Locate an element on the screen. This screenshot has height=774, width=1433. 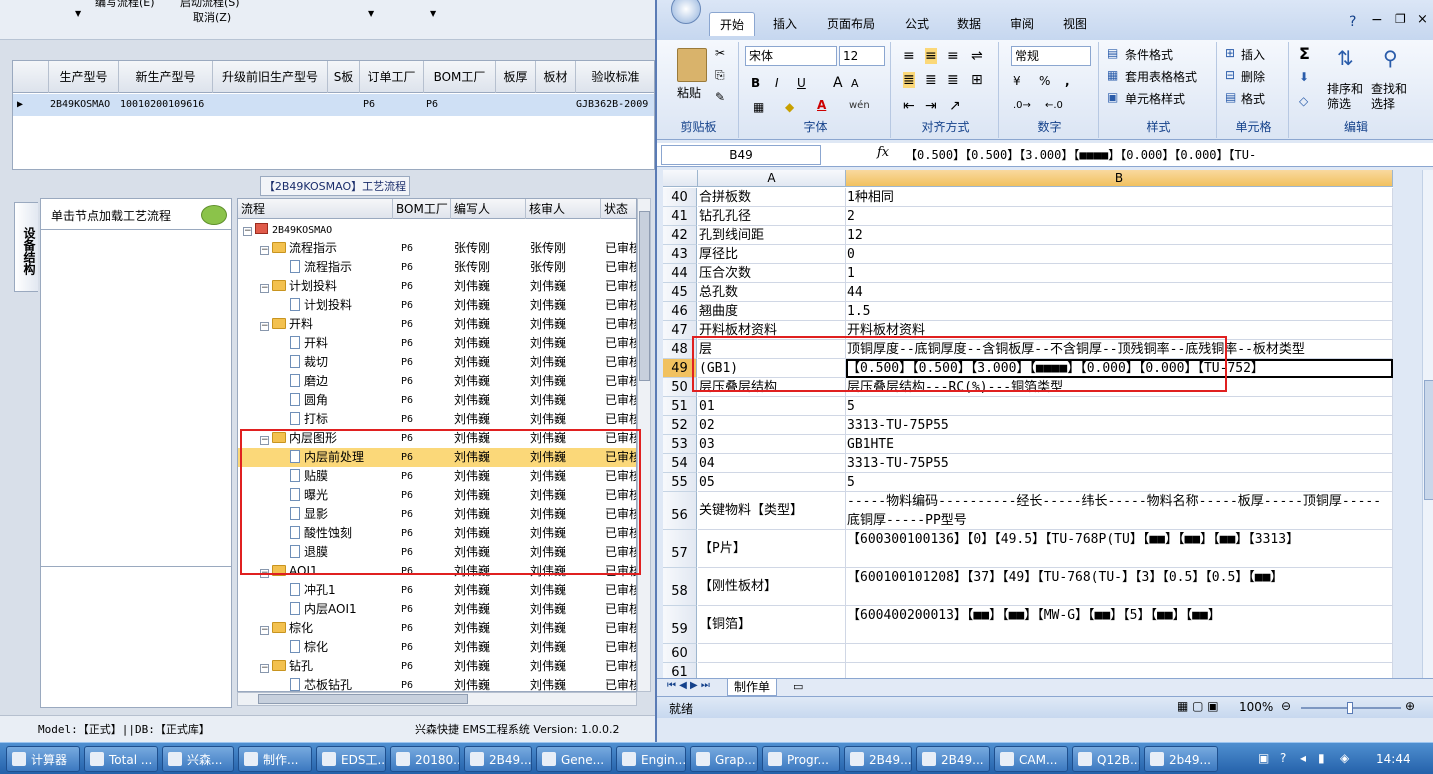
cell-a: 【铜箔】 is located at coordinates (772, 625).